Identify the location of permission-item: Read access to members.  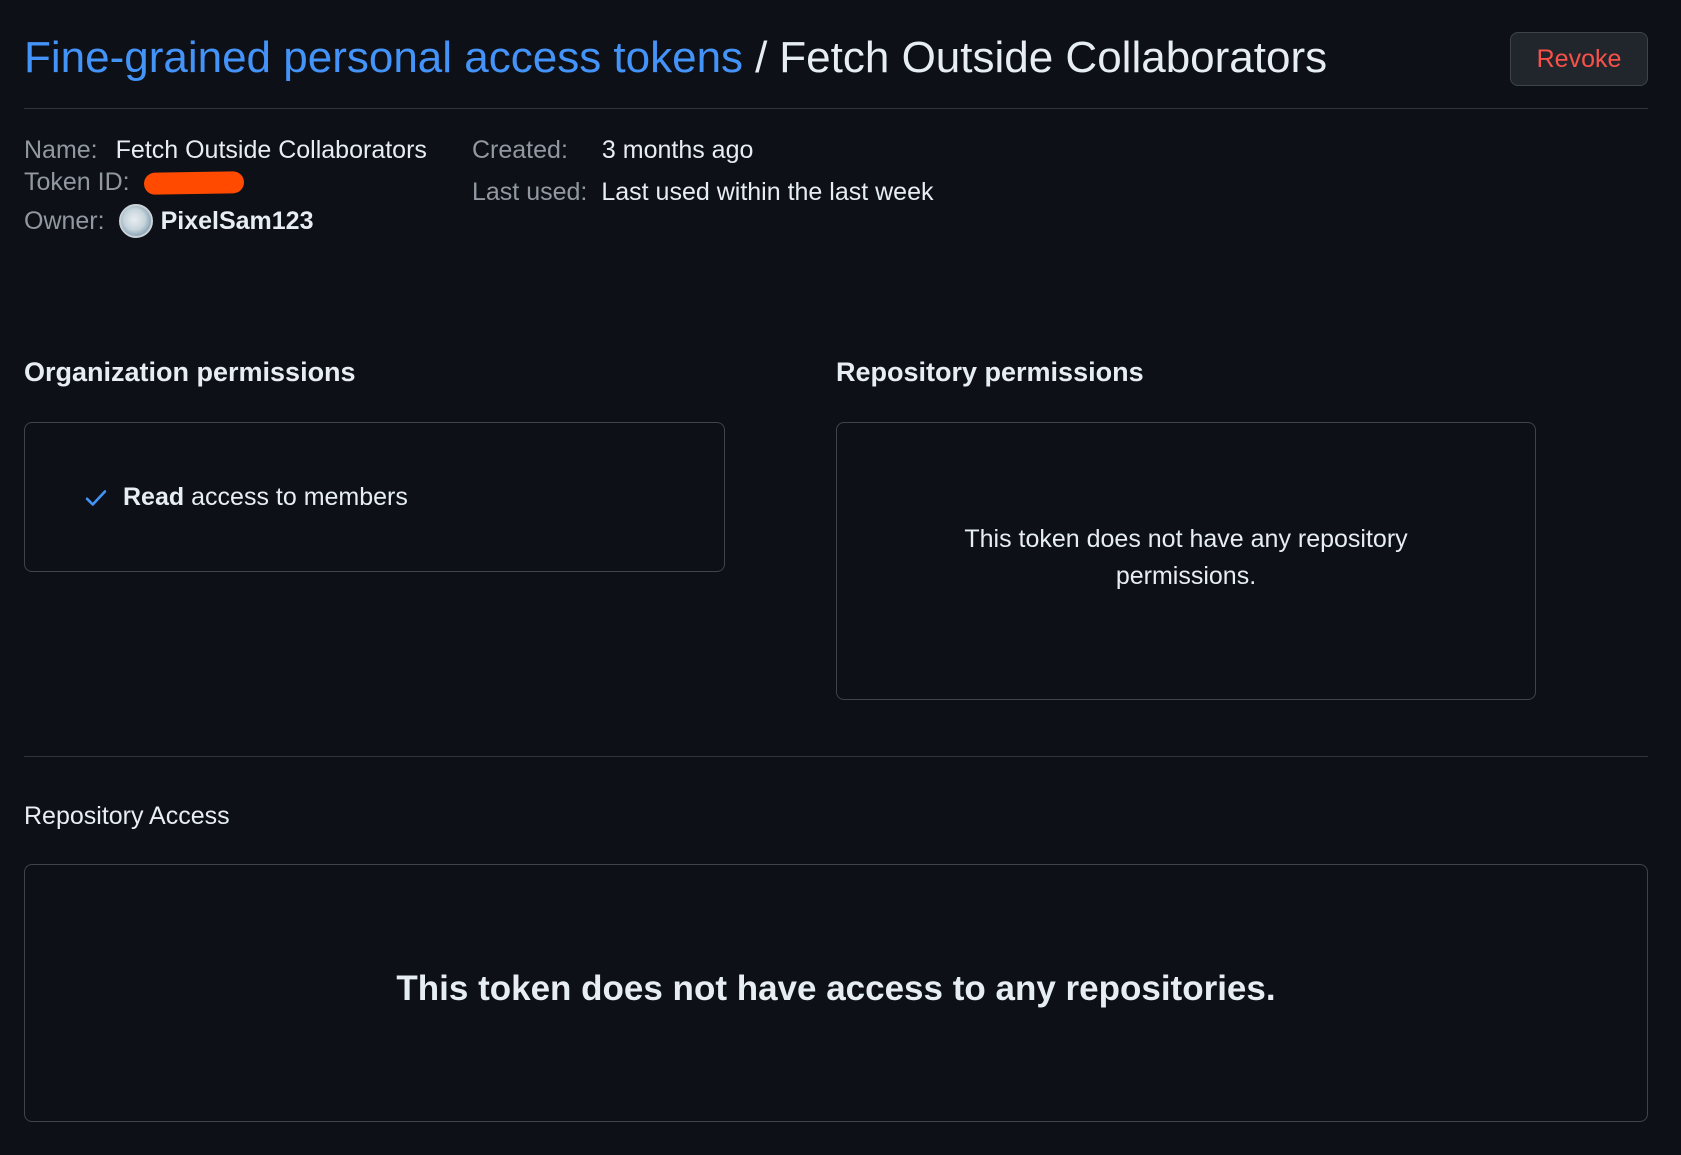
(245, 497).